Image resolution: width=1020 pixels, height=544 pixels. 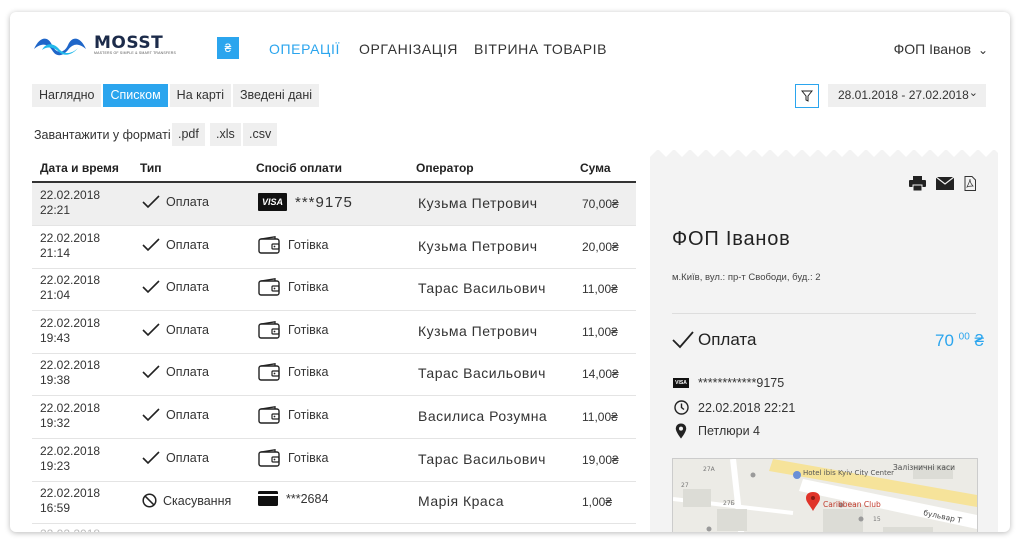 I want to click on row-type: Скасування, so click(x=186, y=500).